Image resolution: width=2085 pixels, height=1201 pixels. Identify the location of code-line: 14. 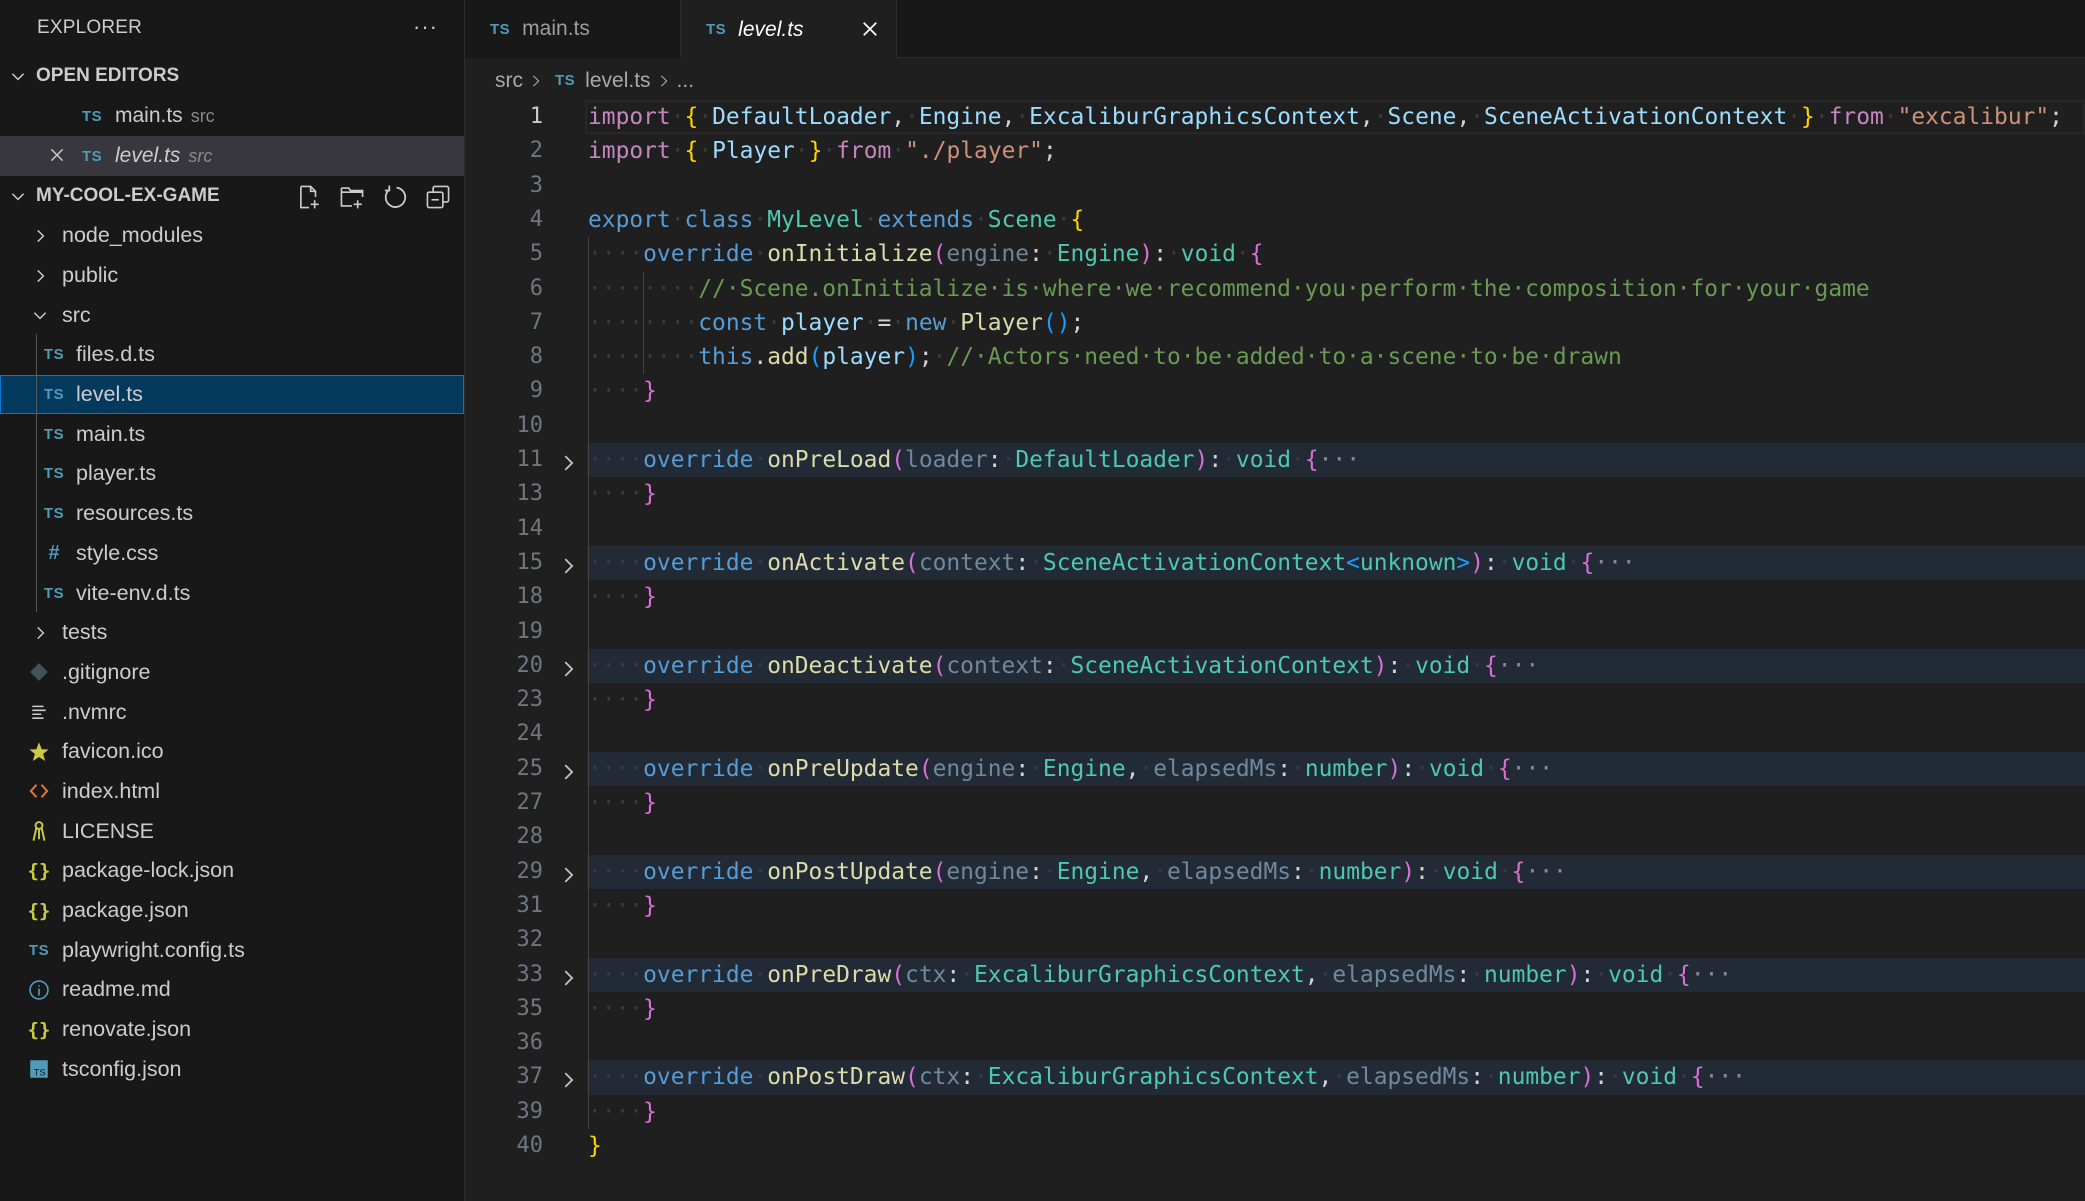
(1275, 529).